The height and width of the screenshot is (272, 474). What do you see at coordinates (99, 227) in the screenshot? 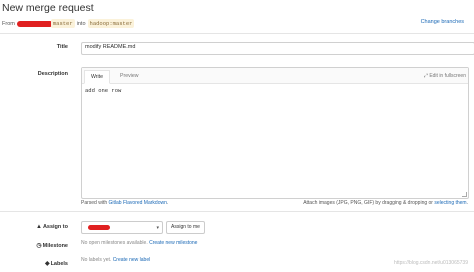
I see `redacted-assignee` at bounding box center [99, 227].